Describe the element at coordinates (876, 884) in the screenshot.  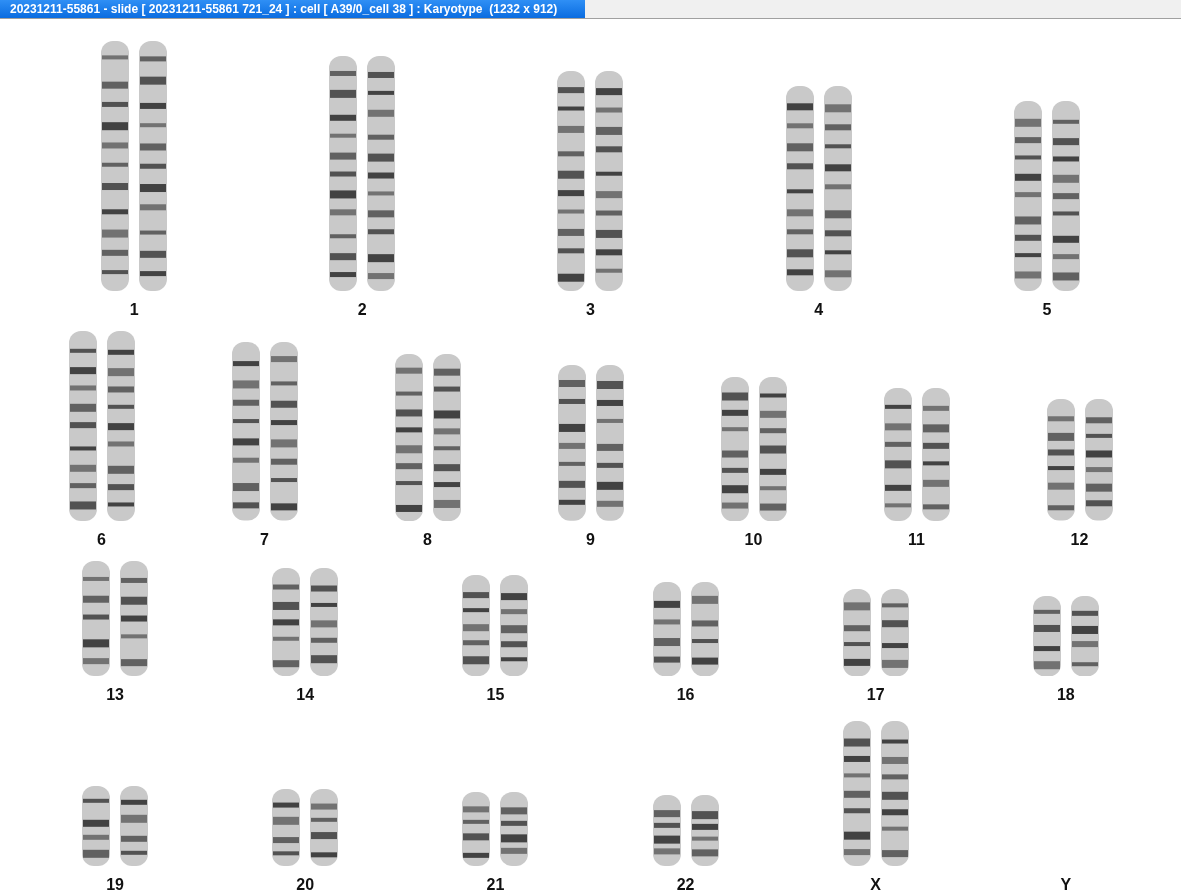
I see `chromosome-number: X` at that location.